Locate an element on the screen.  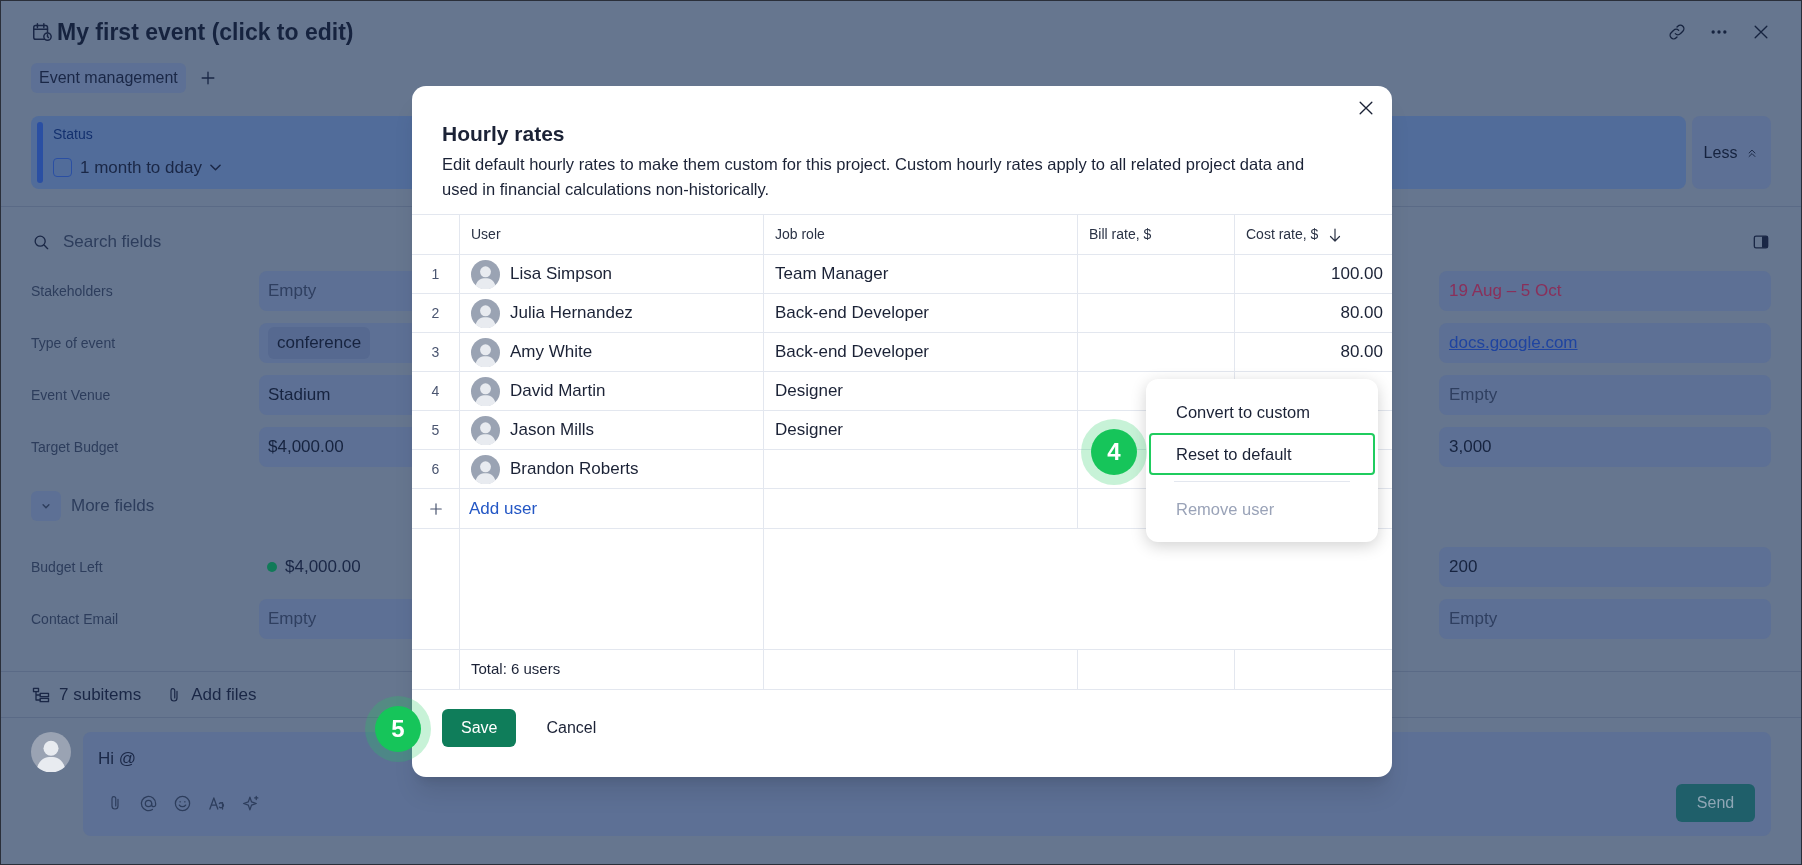
user-name: Julia Hernandez is located at coordinates (571, 313).